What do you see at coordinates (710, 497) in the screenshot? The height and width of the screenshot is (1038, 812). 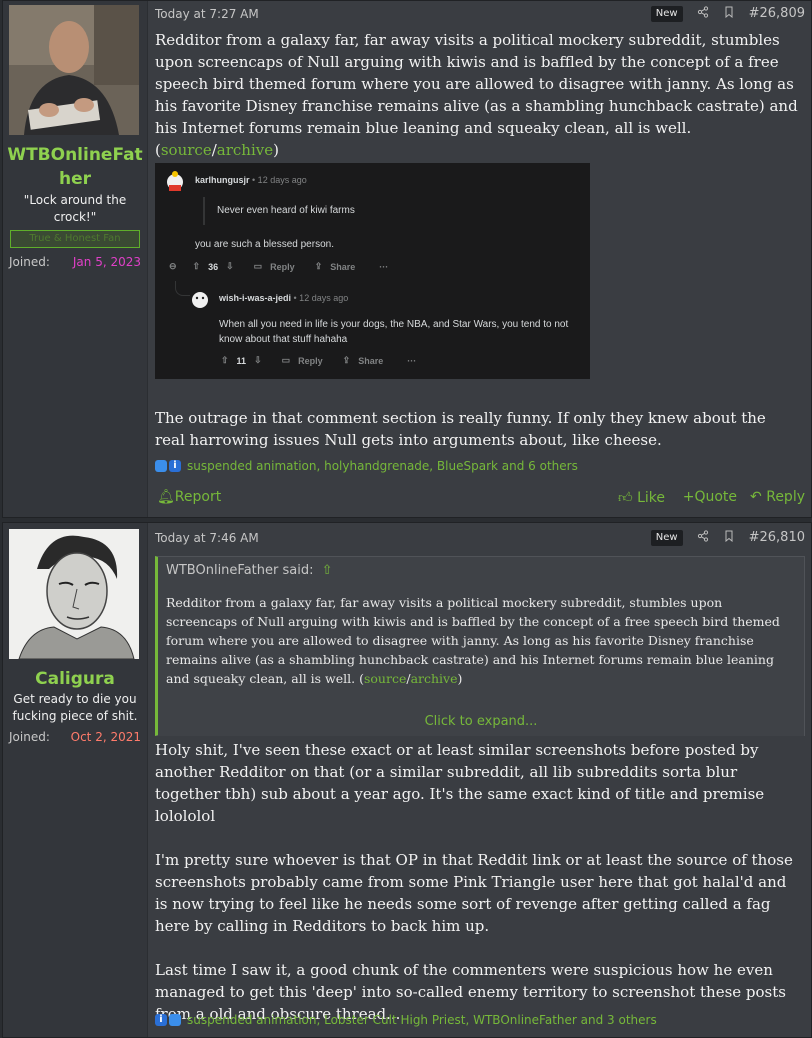 I see `quote-button: +Quote` at bounding box center [710, 497].